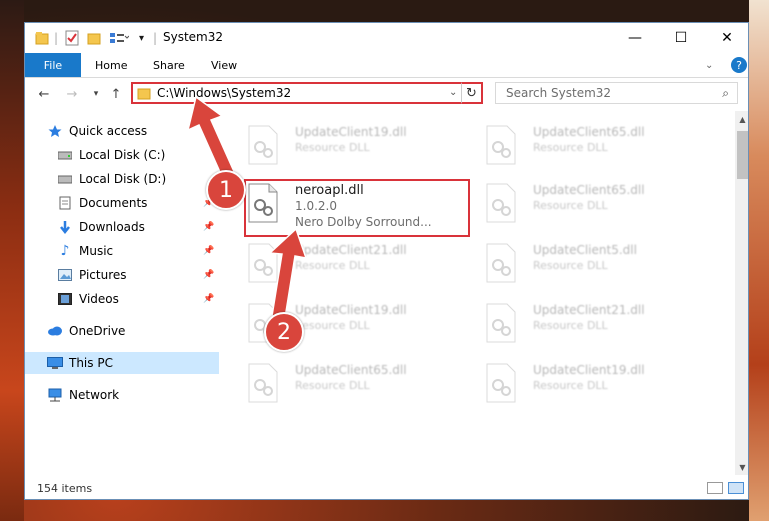  I want to click on sidebar-item-label: Pictures, so click(103, 275).